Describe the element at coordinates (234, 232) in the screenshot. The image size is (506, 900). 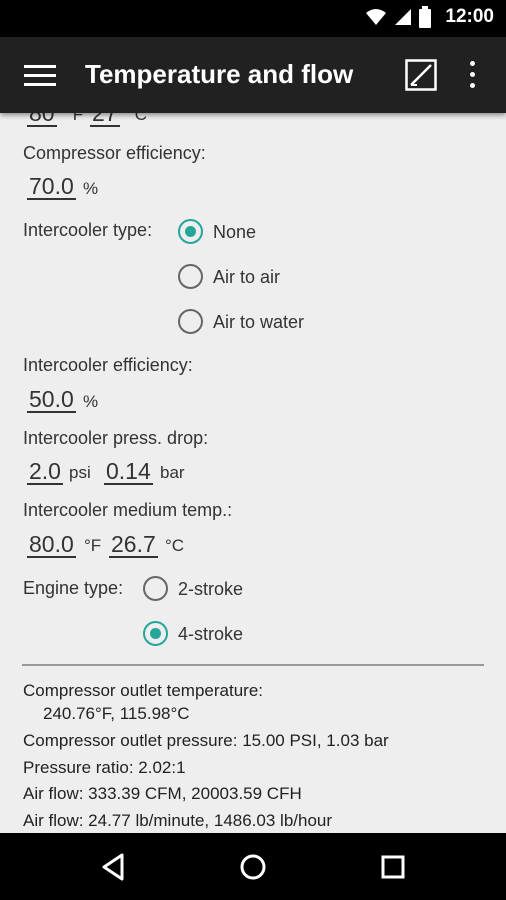
I see `intercooler-none-label: None` at that location.